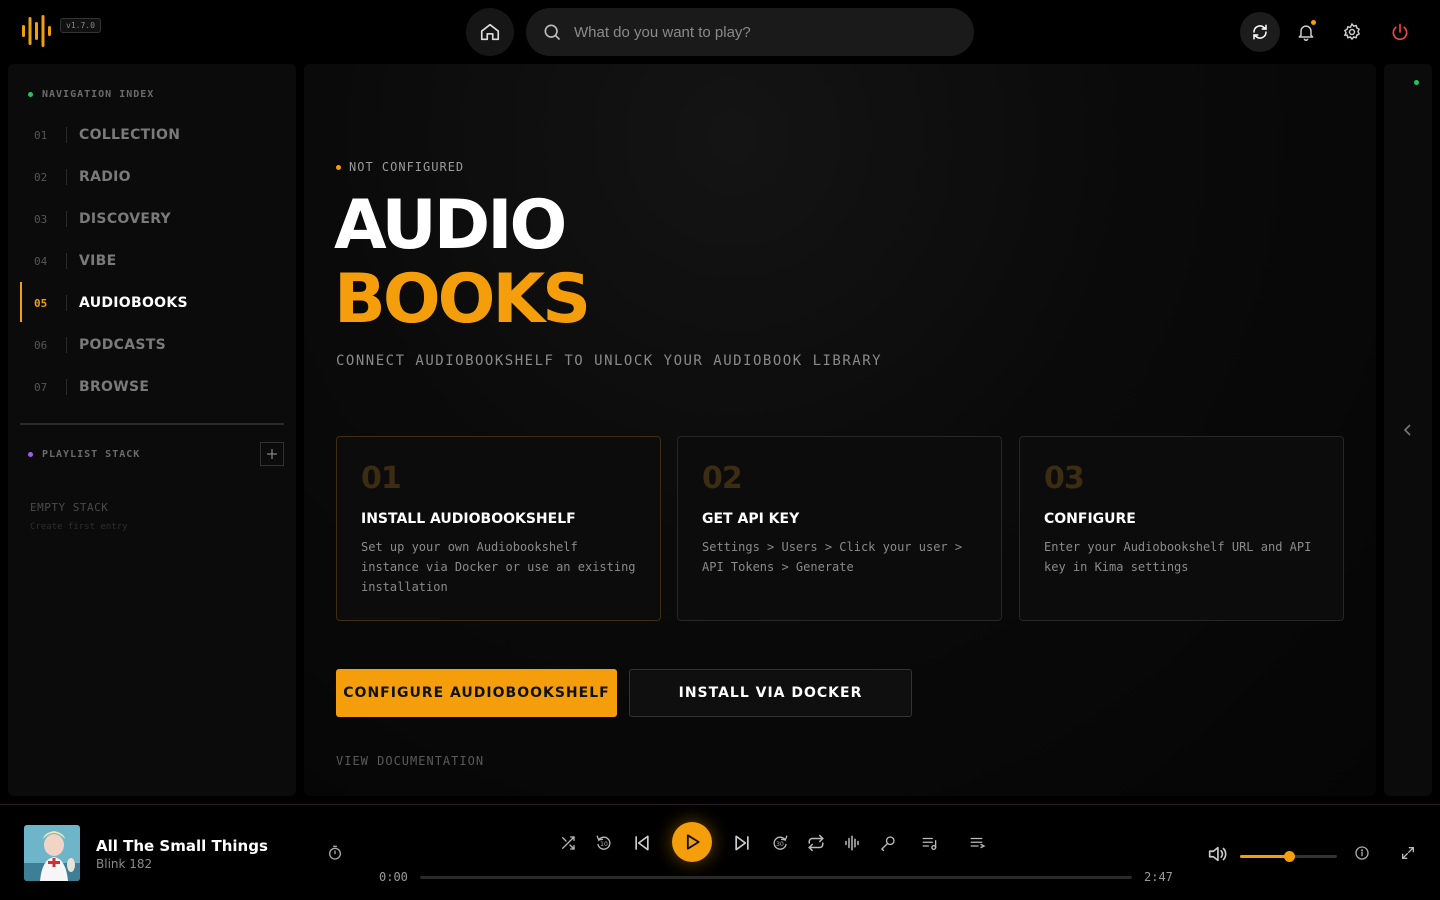 Image resolution: width=1440 pixels, height=900 pixels. What do you see at coordinates (770, 693) in the screenshot?
I see `install-via-docker-button: INSTALL VIA DOCKER` at bounding box center [770, 693].